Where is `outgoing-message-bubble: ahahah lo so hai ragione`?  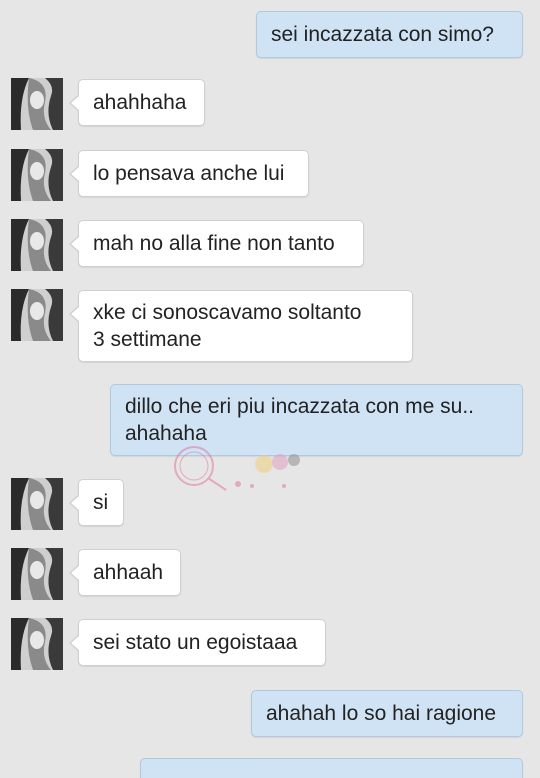 outgoing-message-bubble: ahahah lo so hai ragione is located at coordinates (387, 713).